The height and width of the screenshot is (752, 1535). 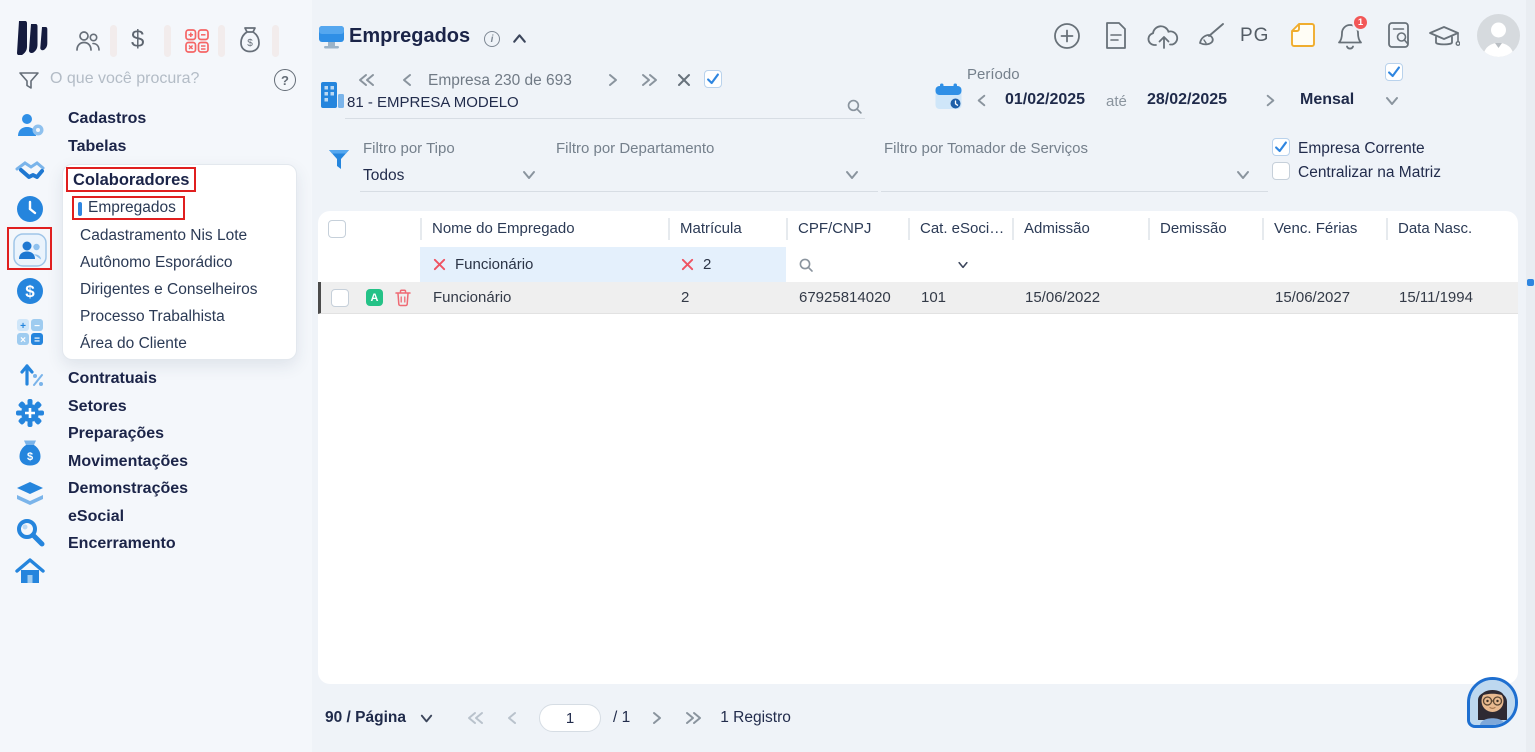 What do you see at coordinates (29, 81) in the screenshot?
I see `filter-funnel-icon` at bounding box center [29, 81].